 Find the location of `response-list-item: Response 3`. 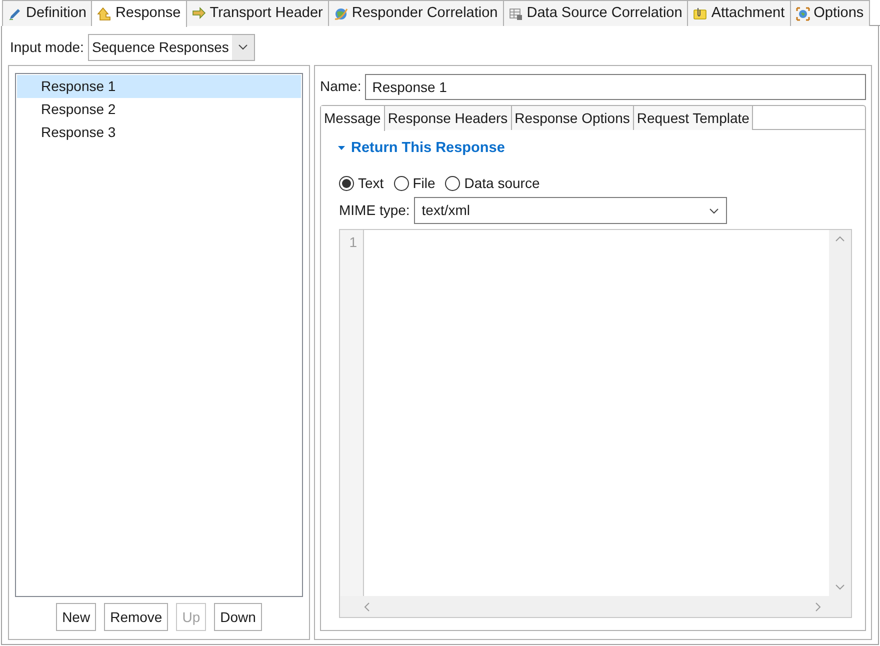

response-list-item: Response 3 is located at coordinates (159, 132).